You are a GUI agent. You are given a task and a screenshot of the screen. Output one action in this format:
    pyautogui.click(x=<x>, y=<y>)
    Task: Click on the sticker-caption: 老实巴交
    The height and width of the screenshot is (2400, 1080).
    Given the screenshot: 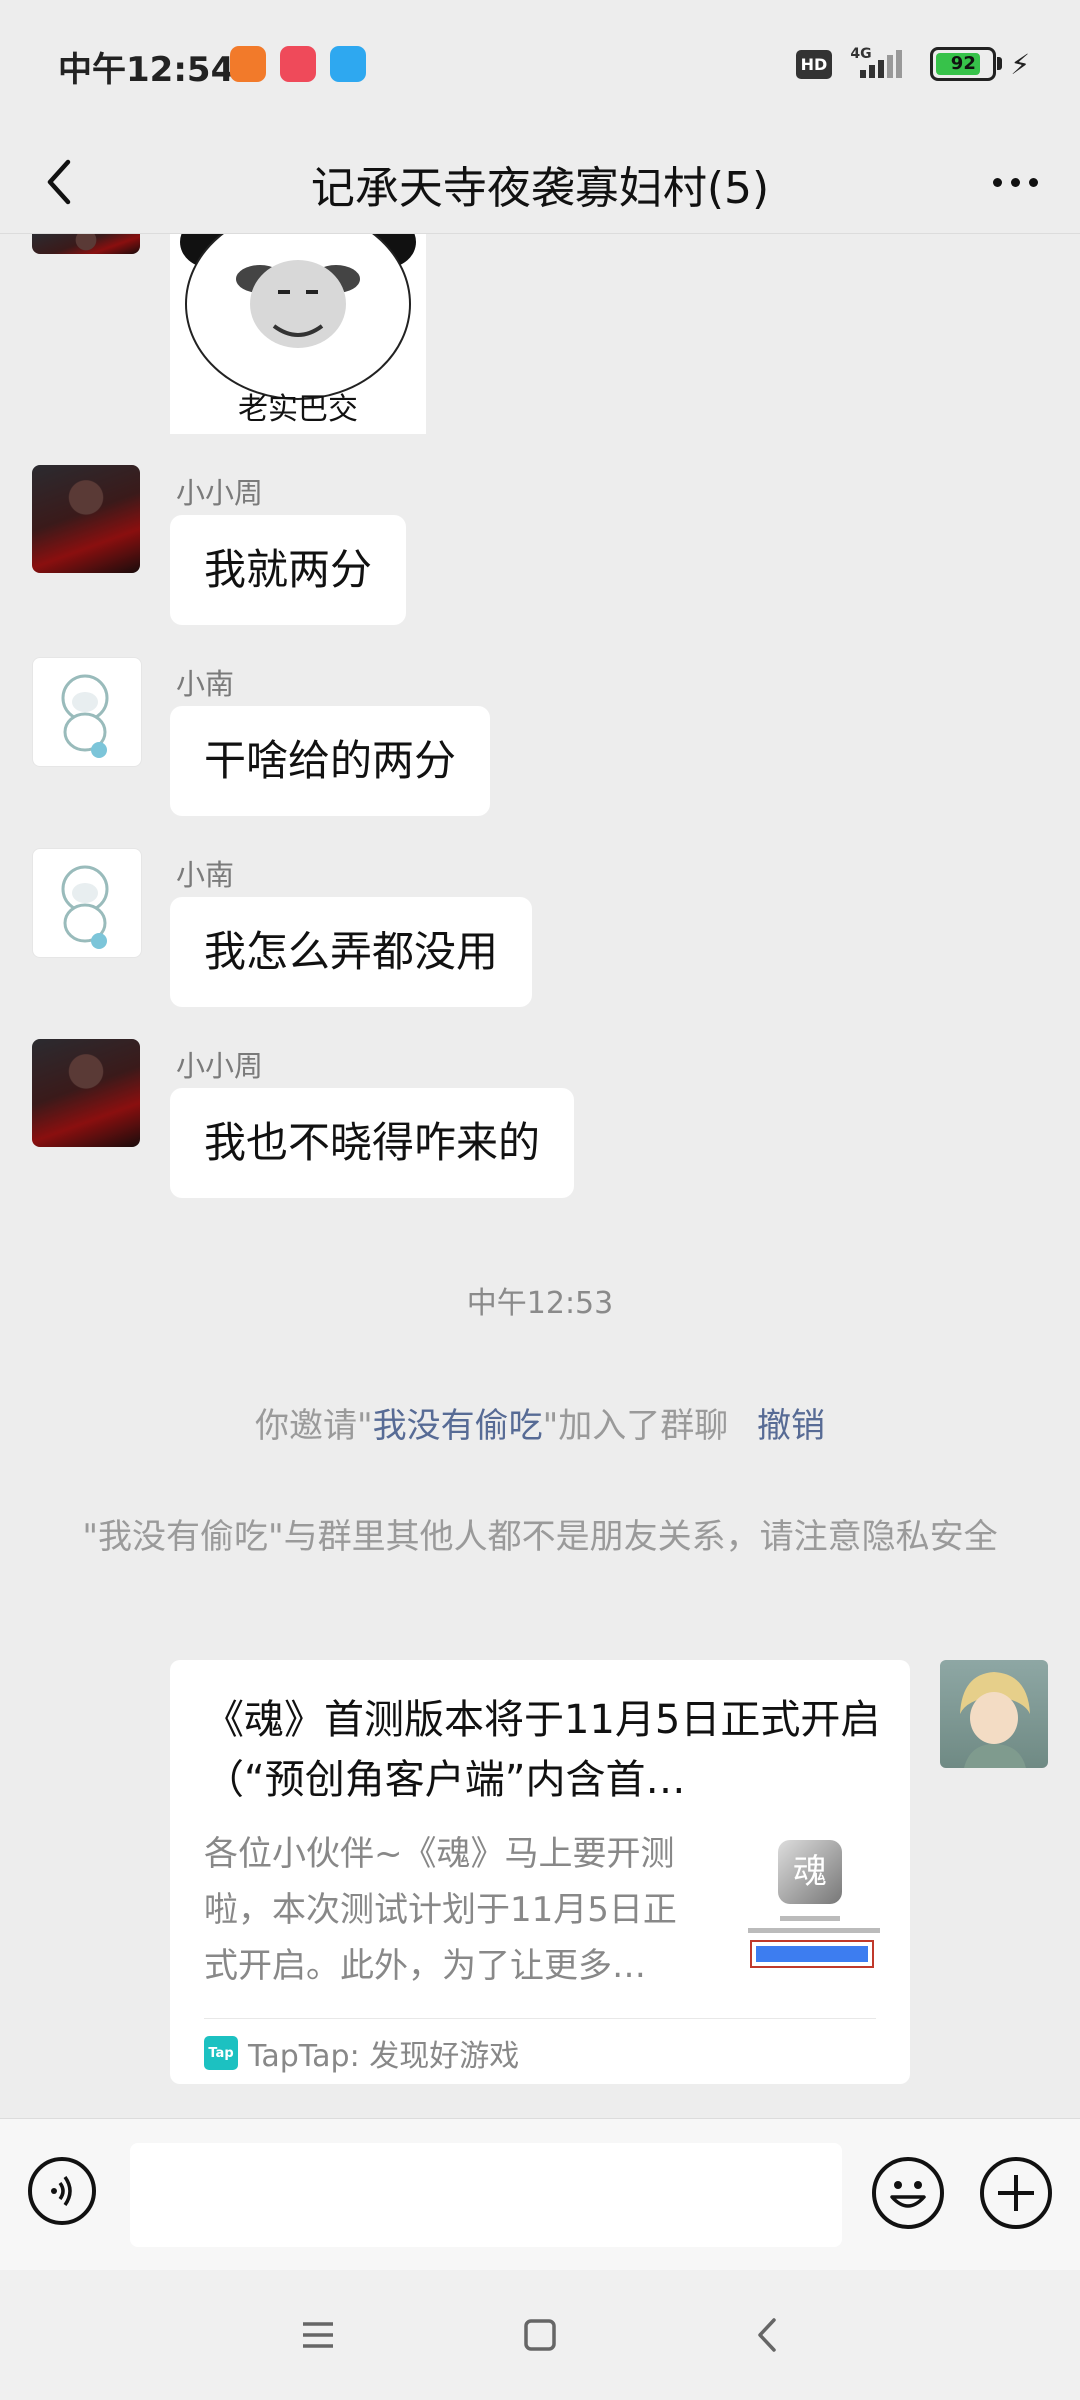 What is the action you would take?
    pyautogui.click(x=298, y=409)
    